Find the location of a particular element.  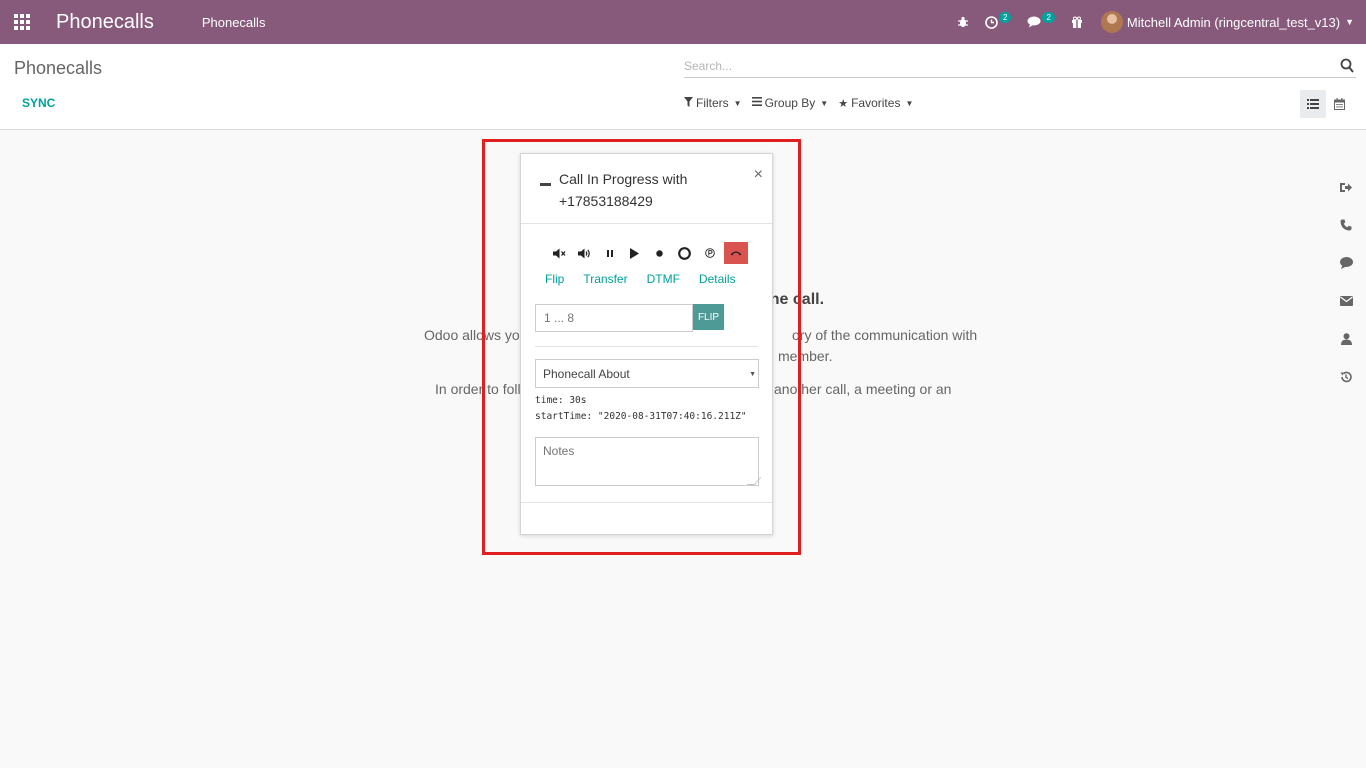

phone-icon is located at coordinates (1346, 225).